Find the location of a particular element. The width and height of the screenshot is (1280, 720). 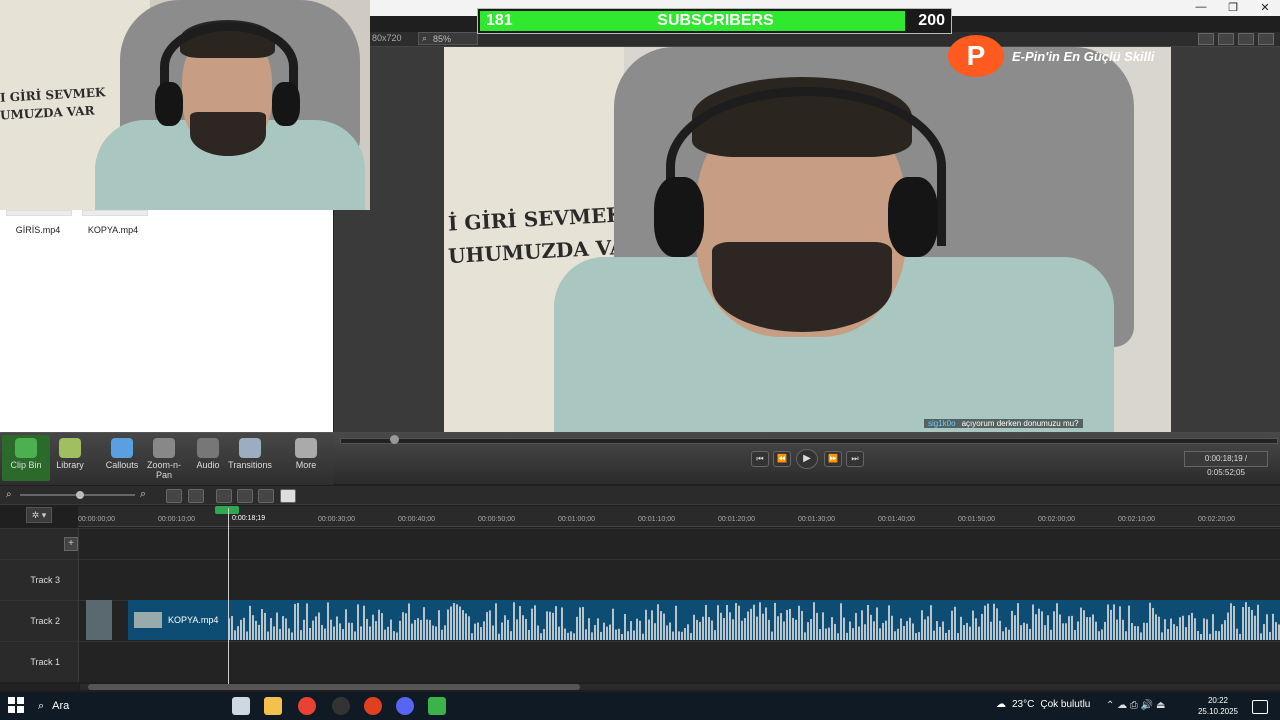

windows-start-icon is located at coordinates (16, 705).